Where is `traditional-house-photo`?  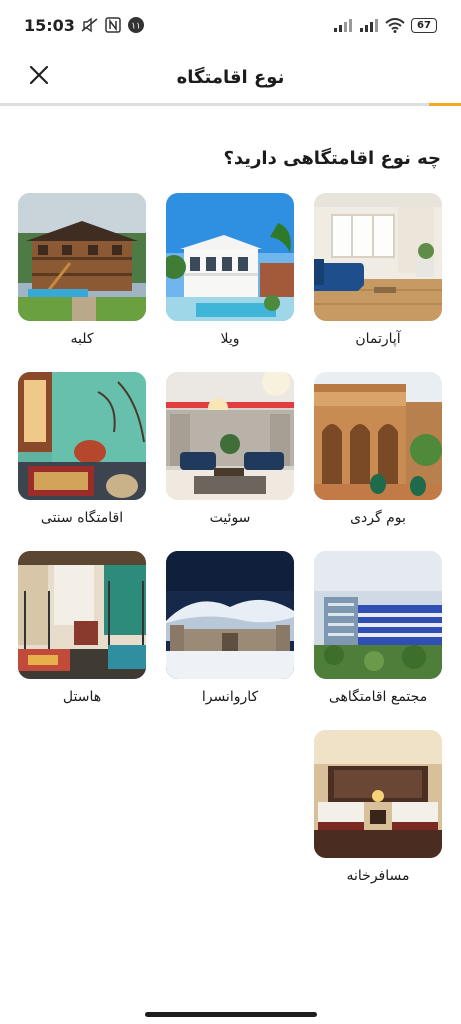
traditional-house-photo is located at coordinates (82, 436).